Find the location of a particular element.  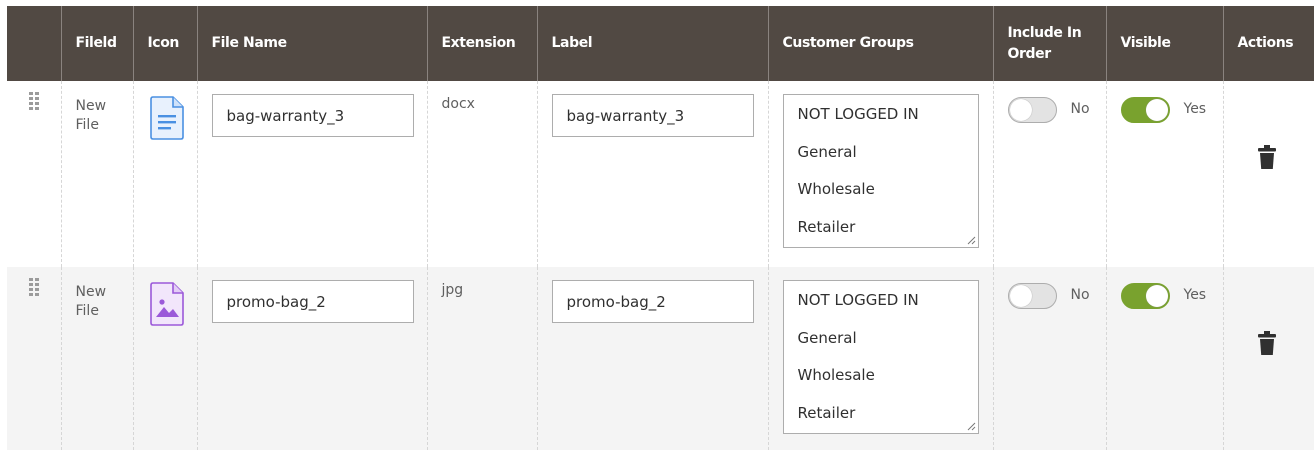

image-file-icon is located at coordinates (166, 304).